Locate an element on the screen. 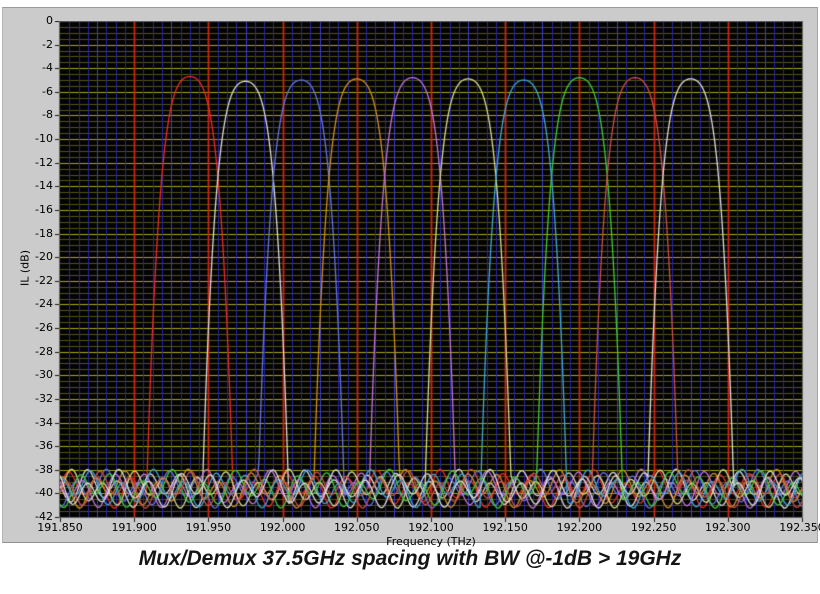 The width and height of the screenshot is (820, 594). y-tick-label: -32 is located at coordinates (44, 398).